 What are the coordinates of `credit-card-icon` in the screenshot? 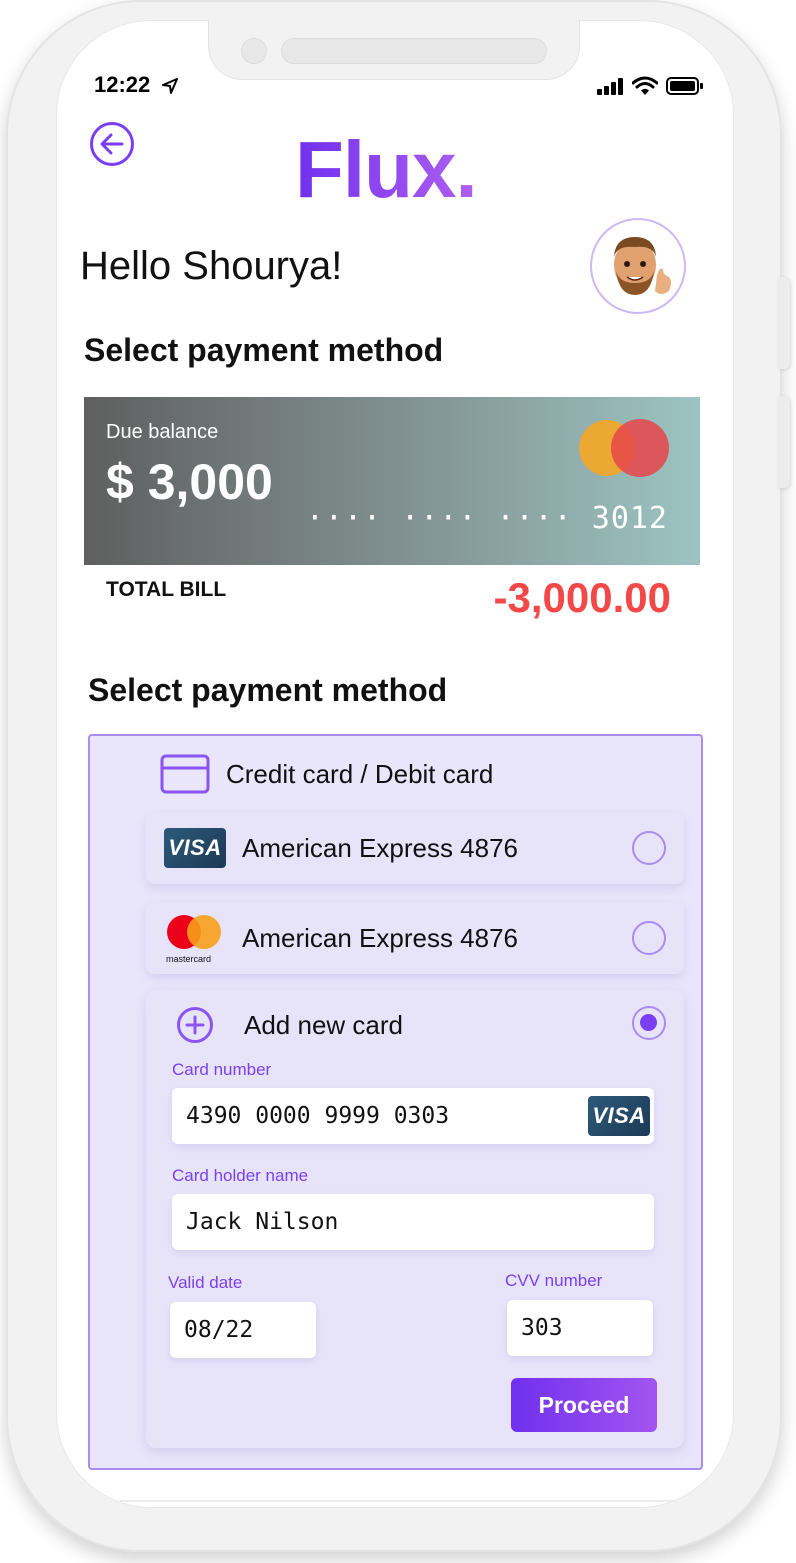 It's located at (185, 774).